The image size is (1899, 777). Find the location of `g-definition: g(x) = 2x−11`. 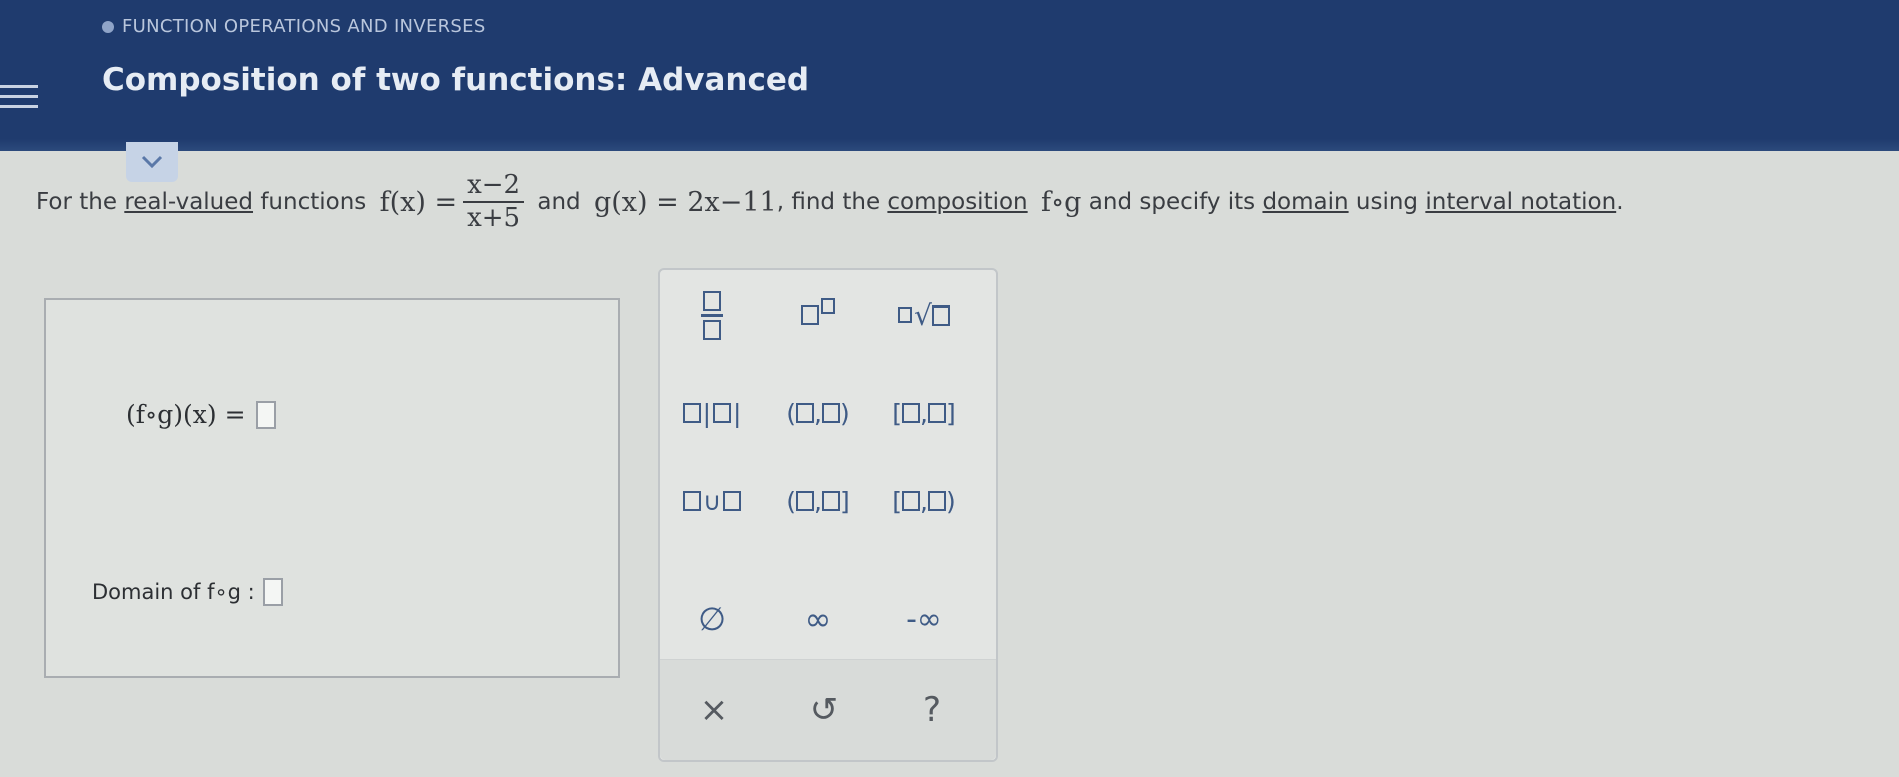

g-definition: g(x) = 2x−11 is located at coordinates (685, 202).